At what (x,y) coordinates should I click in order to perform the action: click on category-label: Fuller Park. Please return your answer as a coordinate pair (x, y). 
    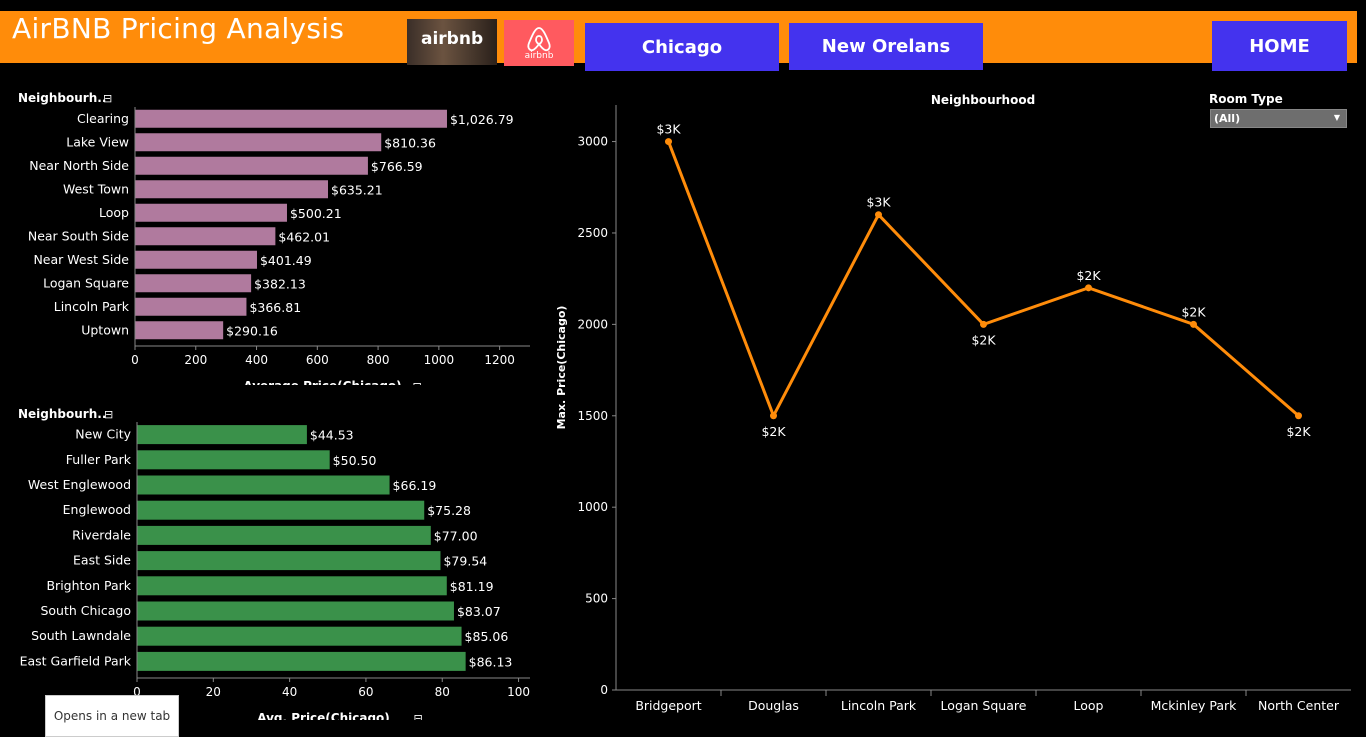
    Looking at the image, I should click on (99, 459).